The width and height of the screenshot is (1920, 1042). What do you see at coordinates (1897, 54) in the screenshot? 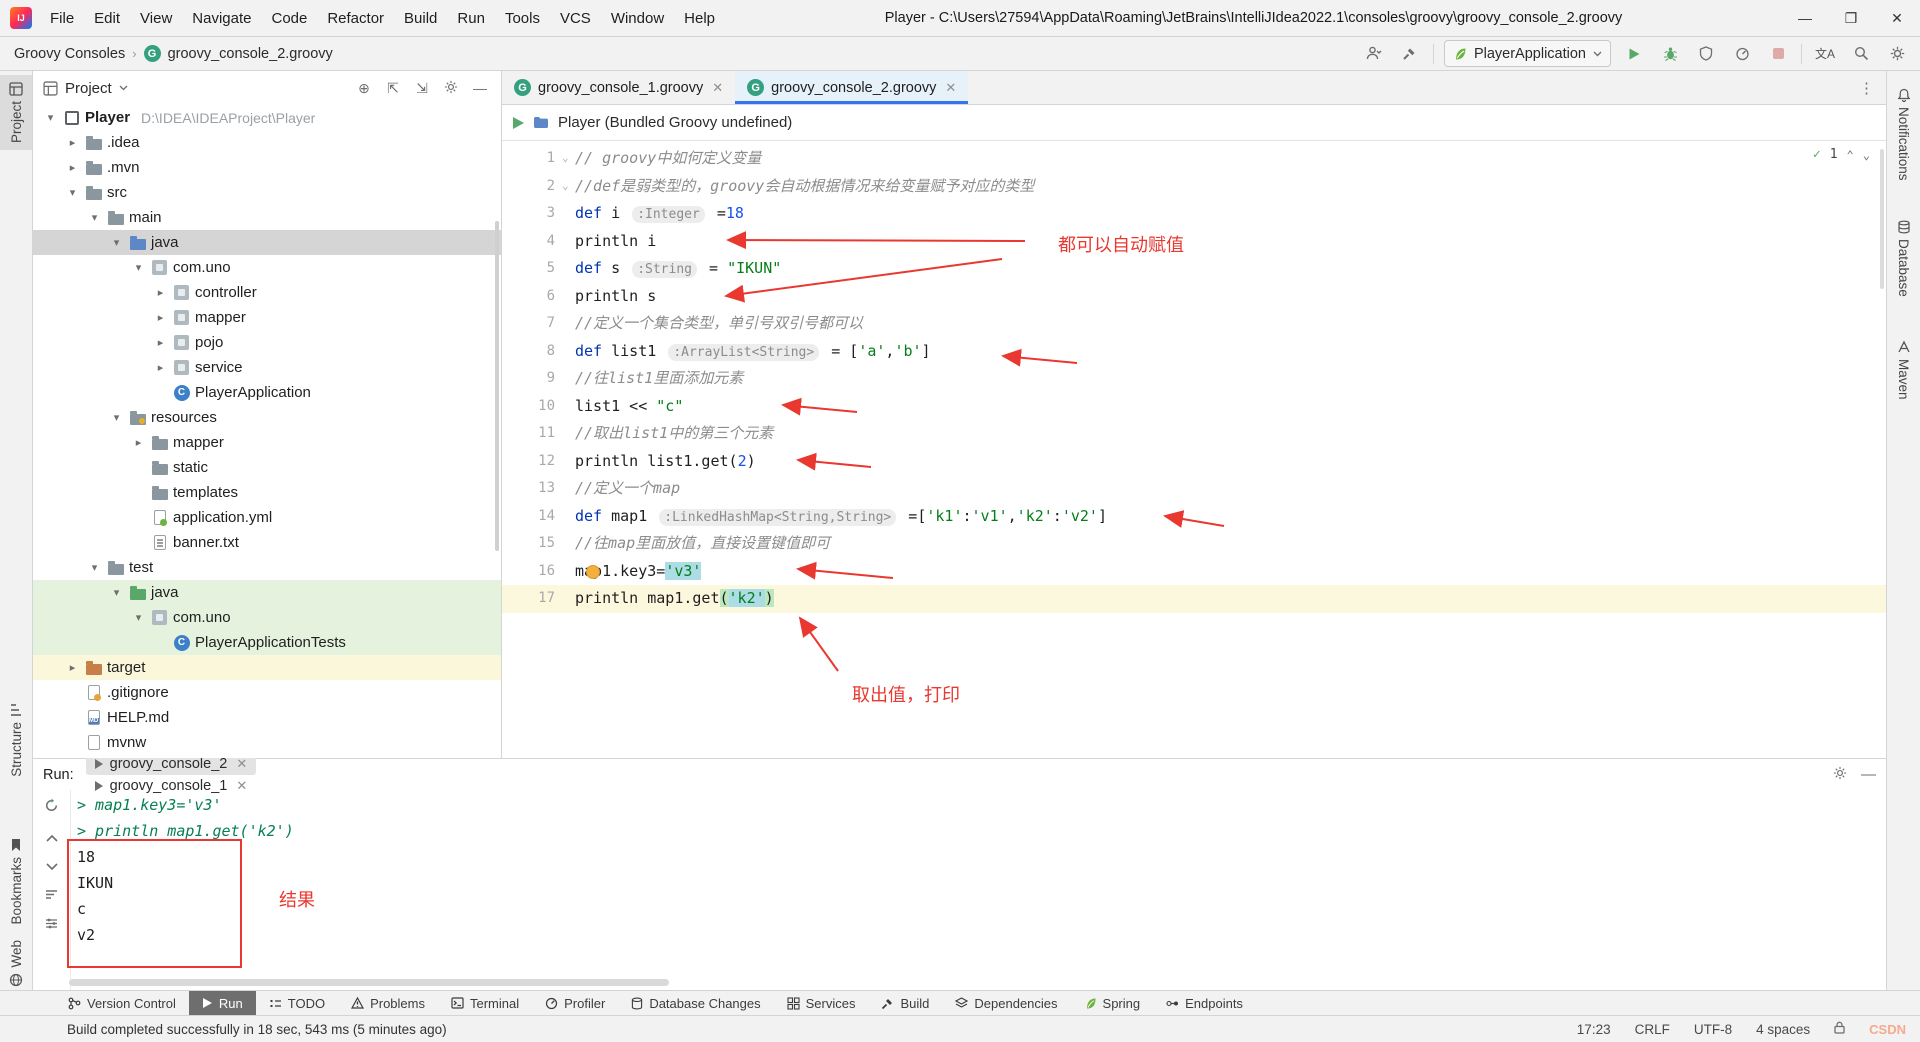
I see `settings-gear-icon` at bounding box center [1897, 54].